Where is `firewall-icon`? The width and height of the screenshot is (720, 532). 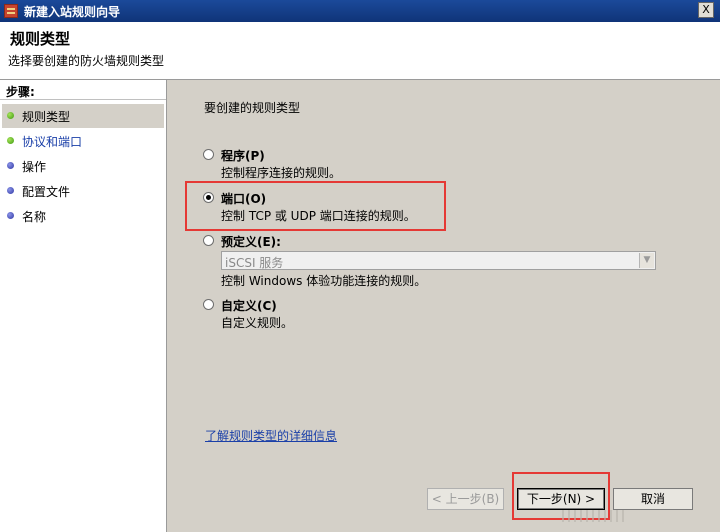
firewall-icon is located at coordinates (11, 11).